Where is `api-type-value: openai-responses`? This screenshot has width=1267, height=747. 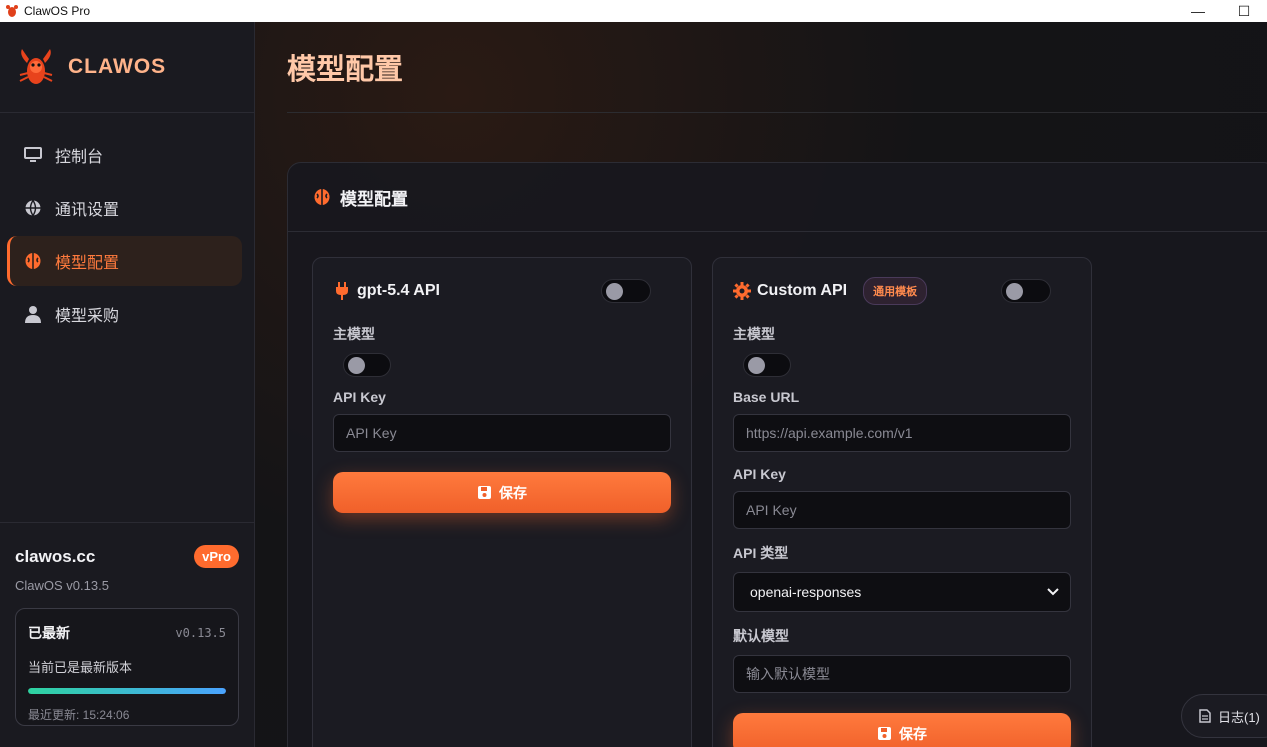 api-type-value: openai-responses is located at coordinates (806, 592).